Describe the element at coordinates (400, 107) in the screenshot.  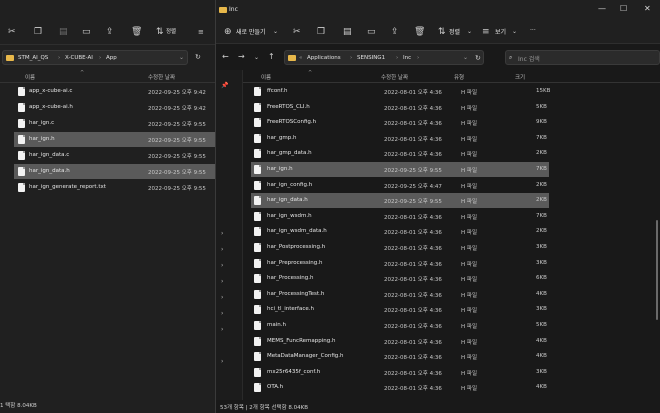
I see `file-row: FreeRTOS_CLI.h 2022-08-01 오후 4:36 H 파일 5KB` at that location.